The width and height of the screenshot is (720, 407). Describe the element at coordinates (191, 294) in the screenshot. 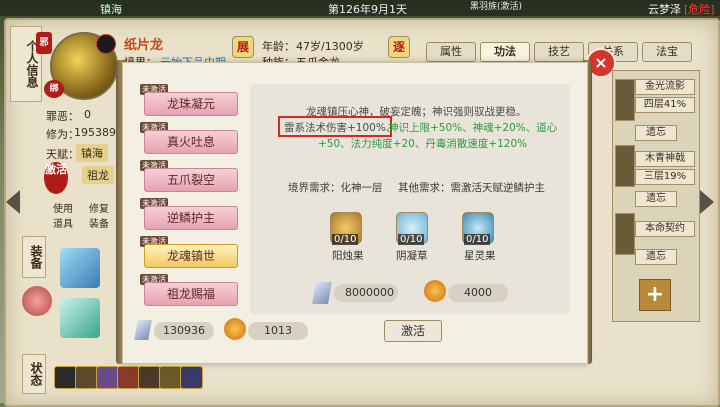

I see `skill-item: 祖龙赐福` at that location.